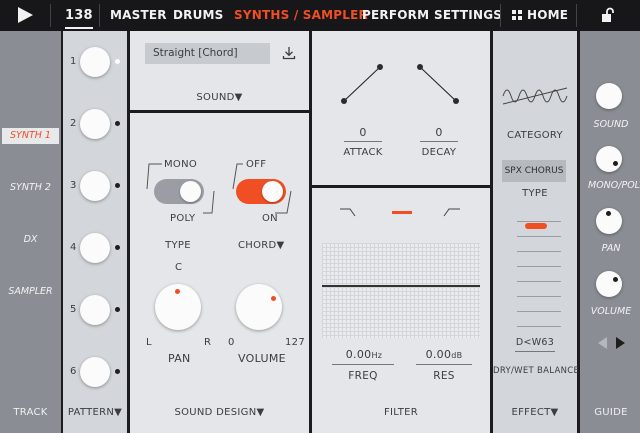  I want to click on guide-mono-poly-knob, so click(609, 159).